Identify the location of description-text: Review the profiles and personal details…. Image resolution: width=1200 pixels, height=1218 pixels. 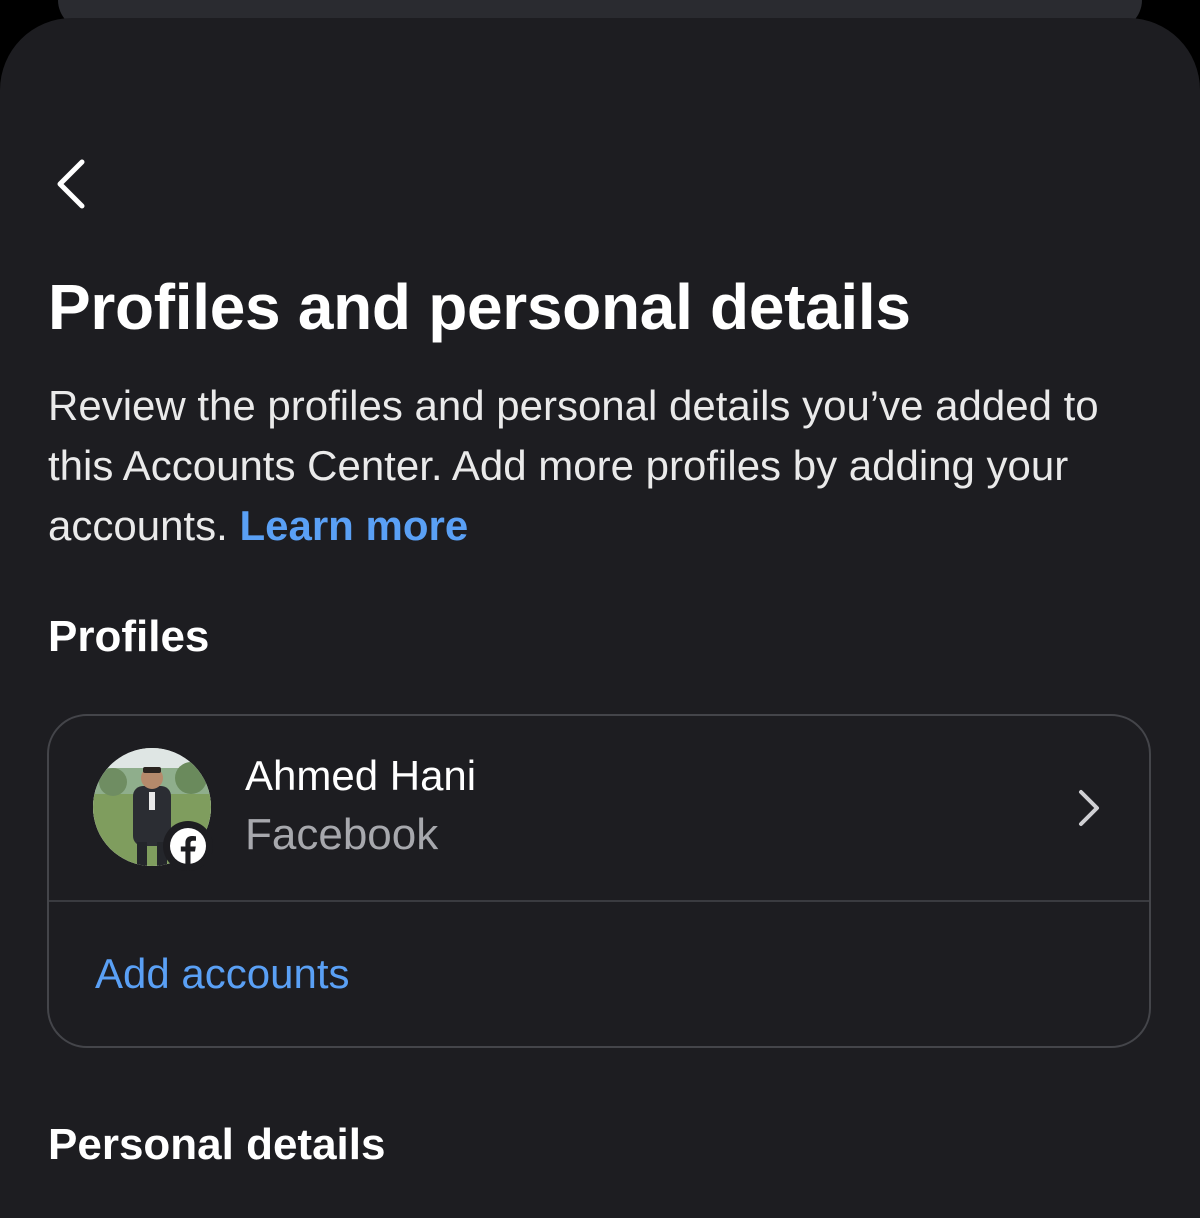
(573, 465).